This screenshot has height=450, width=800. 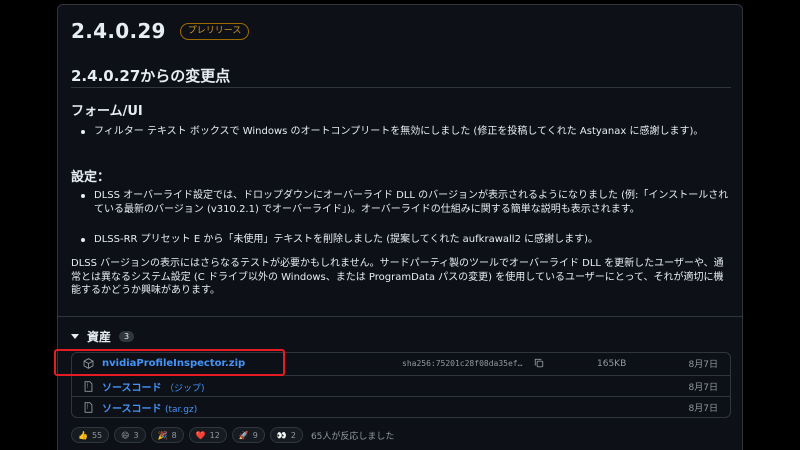 I want to click on asset-link-source-zip: ソースコード （ジップ), so click(x=153, y=386).